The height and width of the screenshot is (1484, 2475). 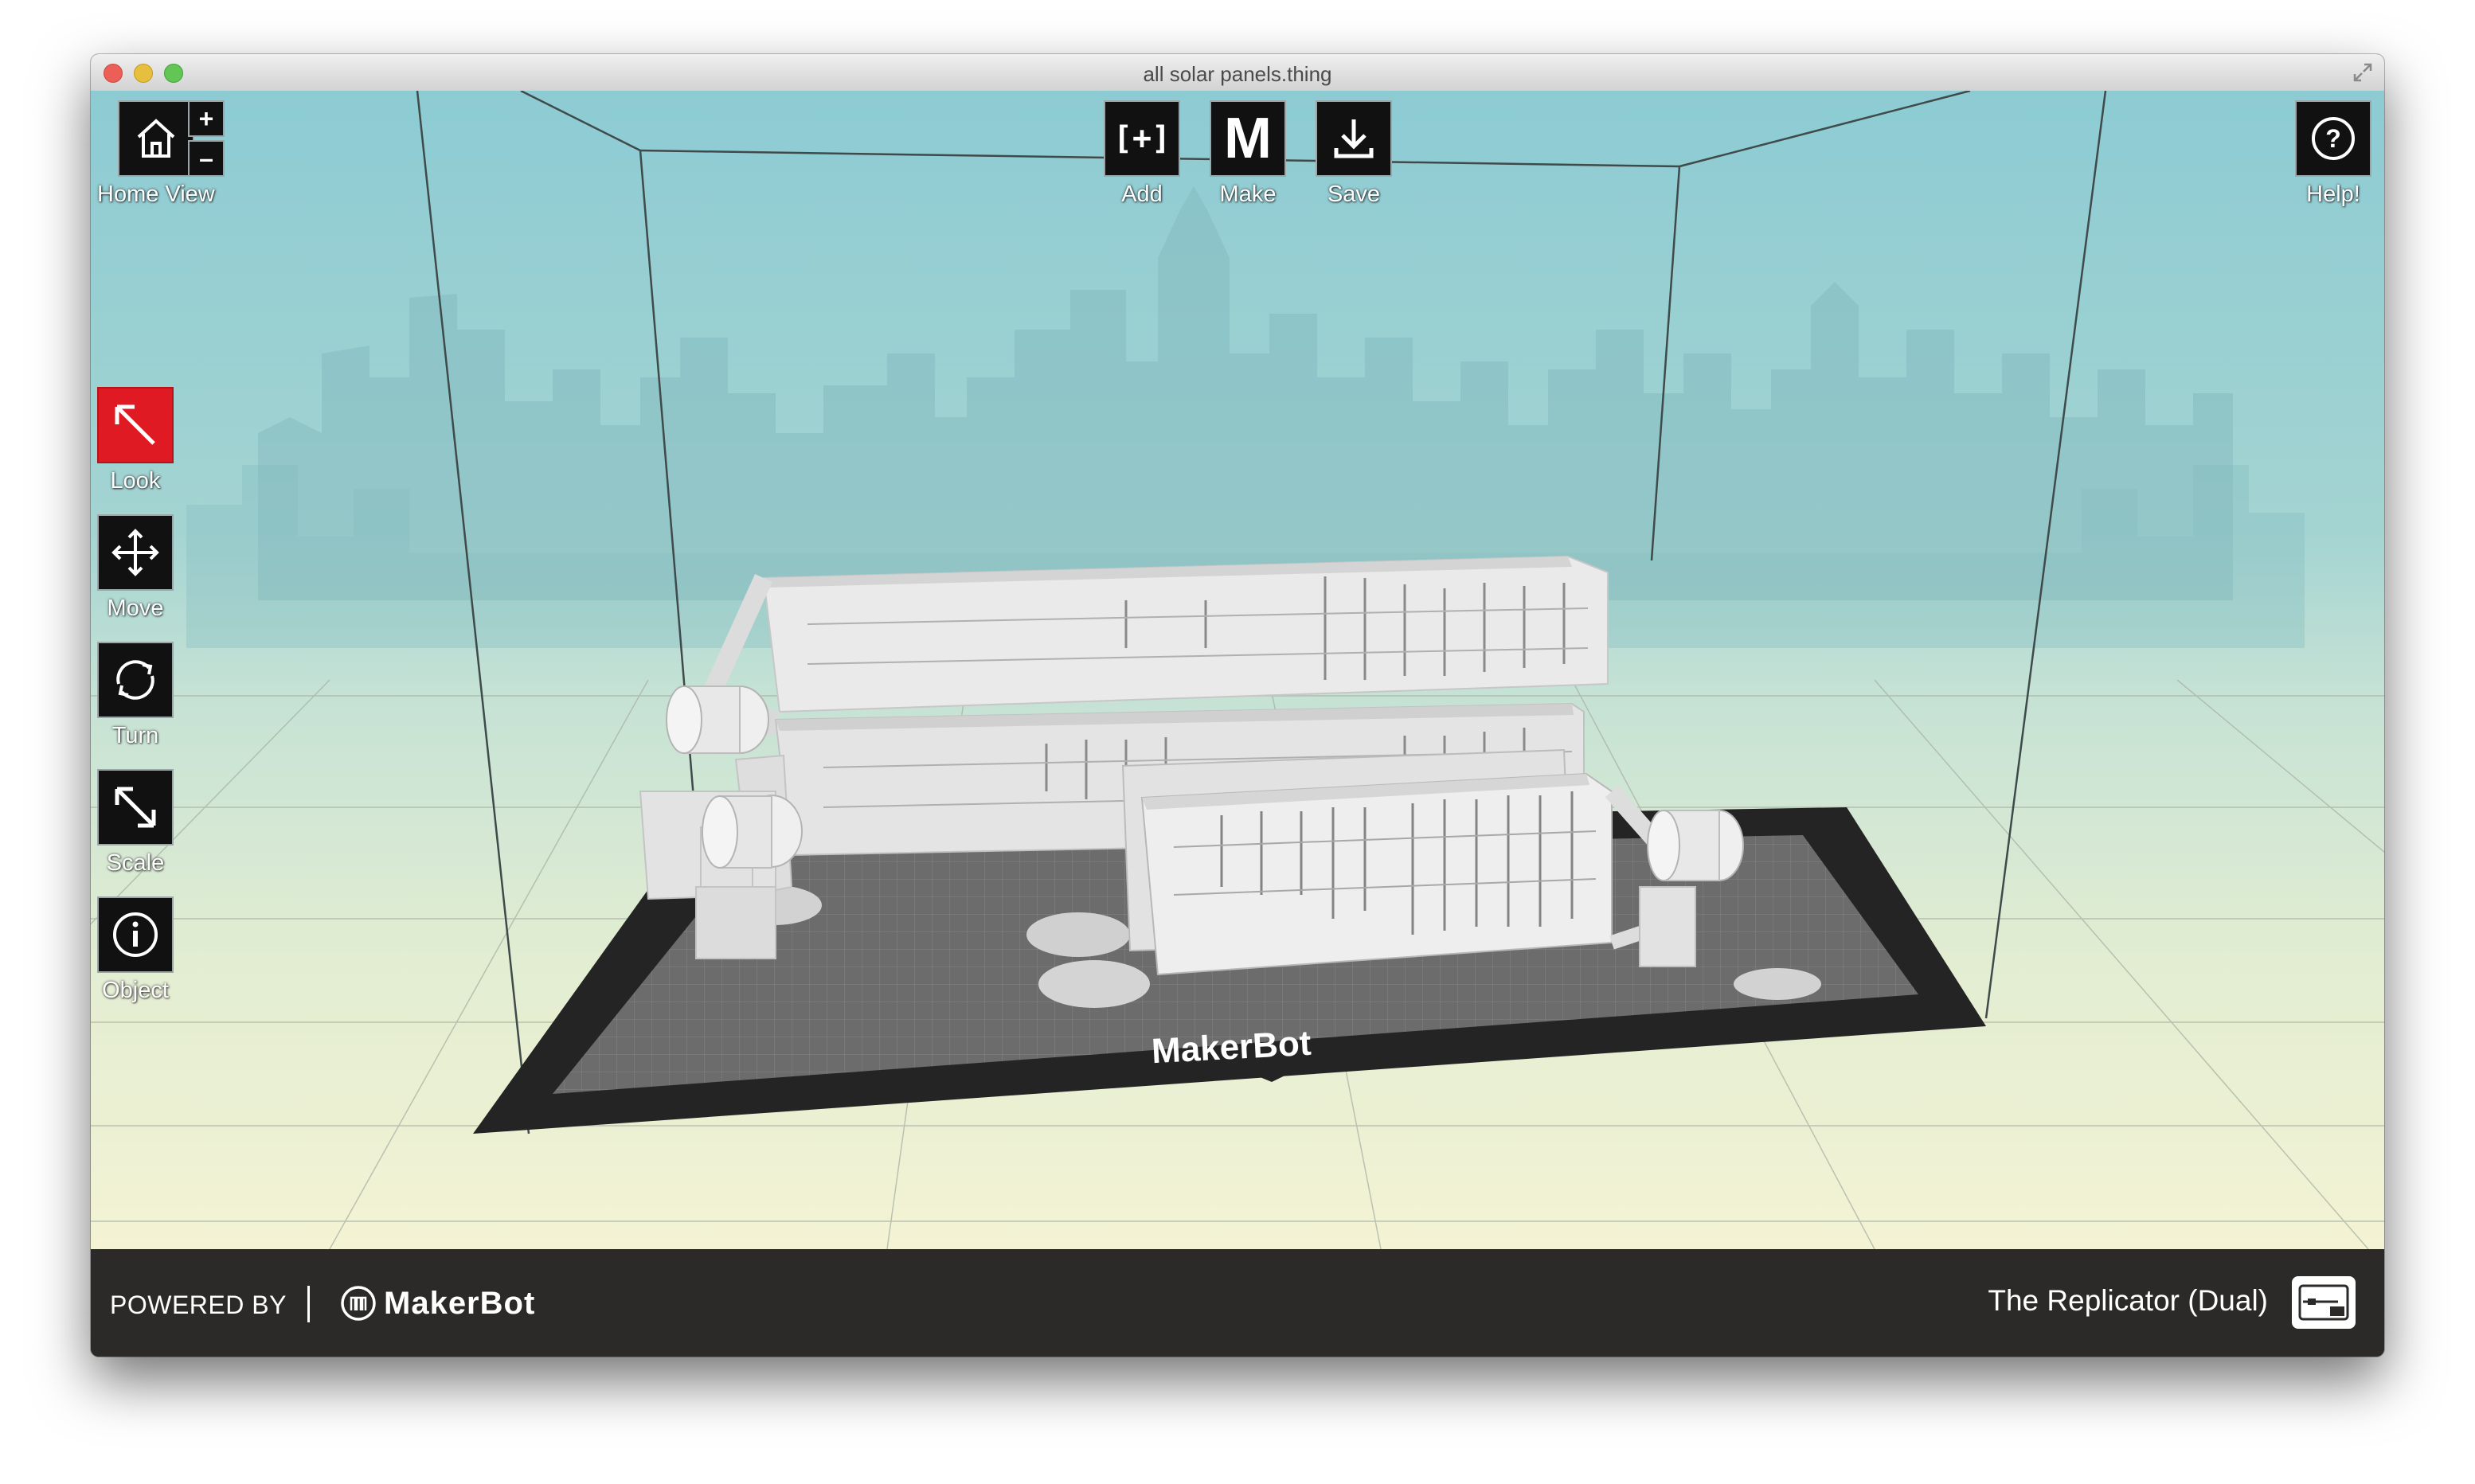 What do you see at coordinates (135, 934) in the screenshot?
I see `info-icon` at bounding box center [135, 934].